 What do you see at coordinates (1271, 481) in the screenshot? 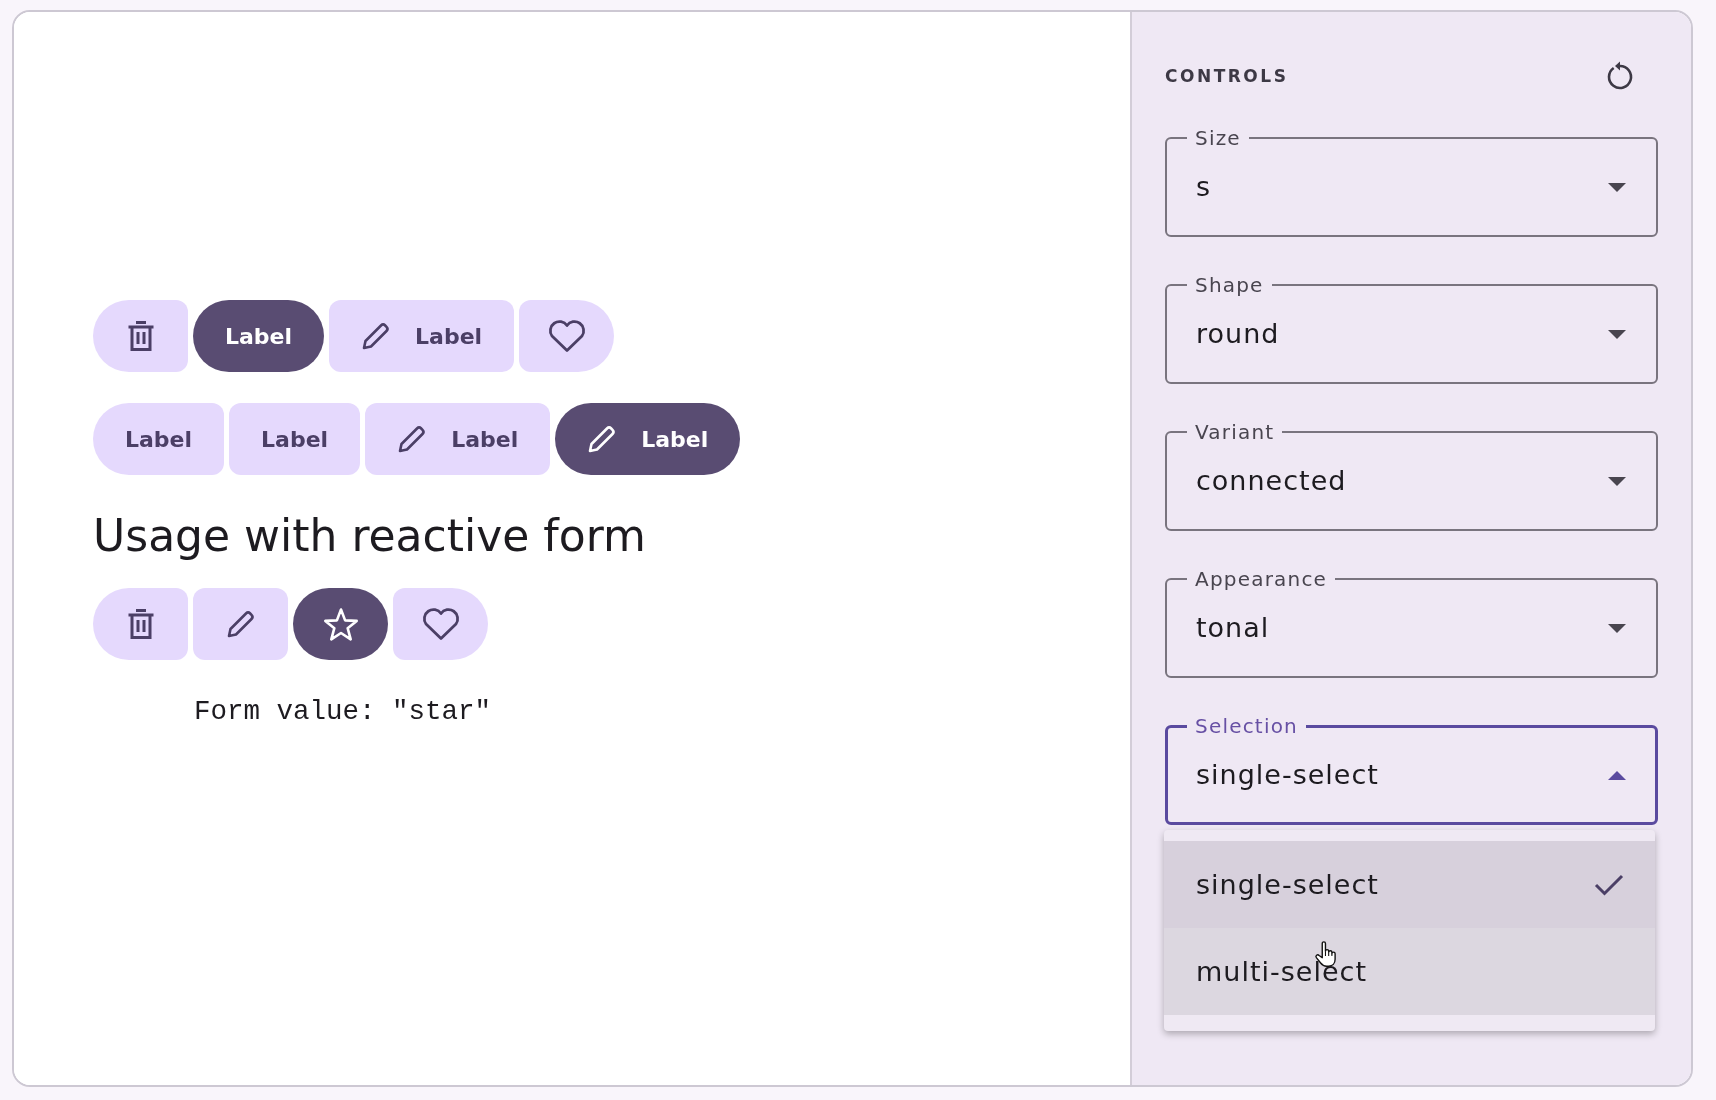
I see `field-value: connected` at bounding box center [1271, 481].